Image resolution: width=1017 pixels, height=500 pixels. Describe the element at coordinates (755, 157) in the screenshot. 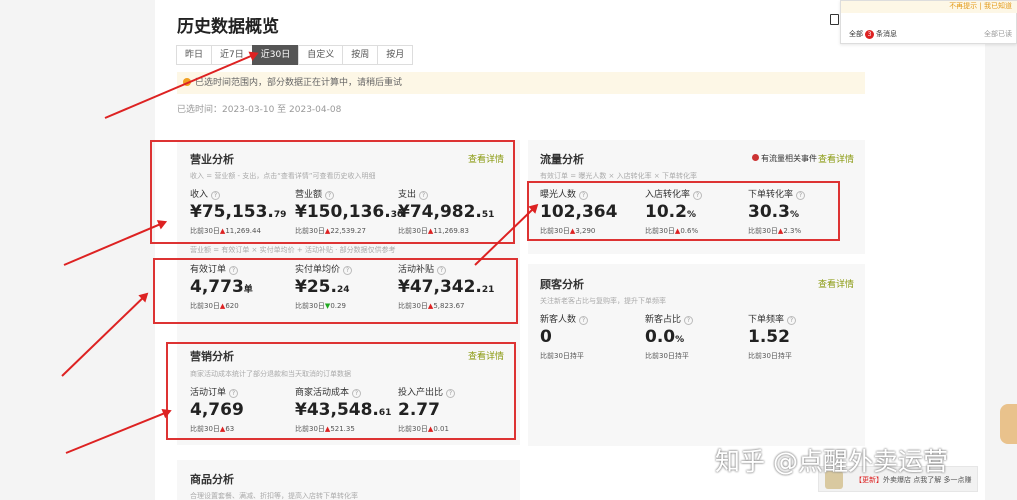

I see `alert-icon` at that location.